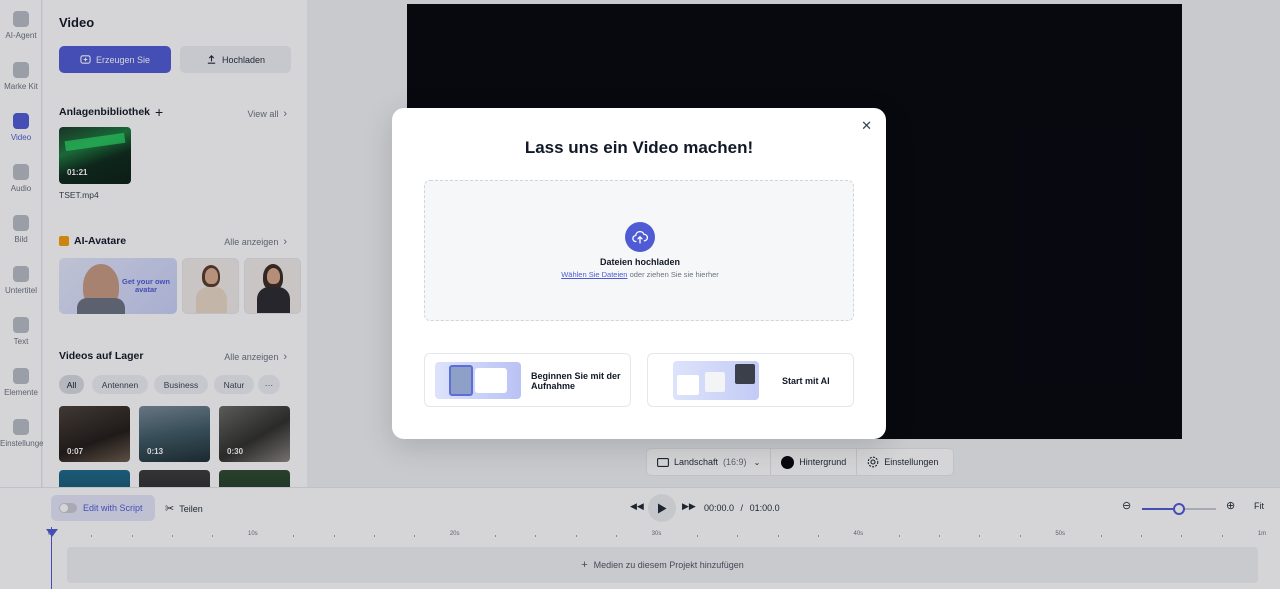 This screenshot has width=1280, height=589. I want to click on recording-illustration, so click(478, 380).